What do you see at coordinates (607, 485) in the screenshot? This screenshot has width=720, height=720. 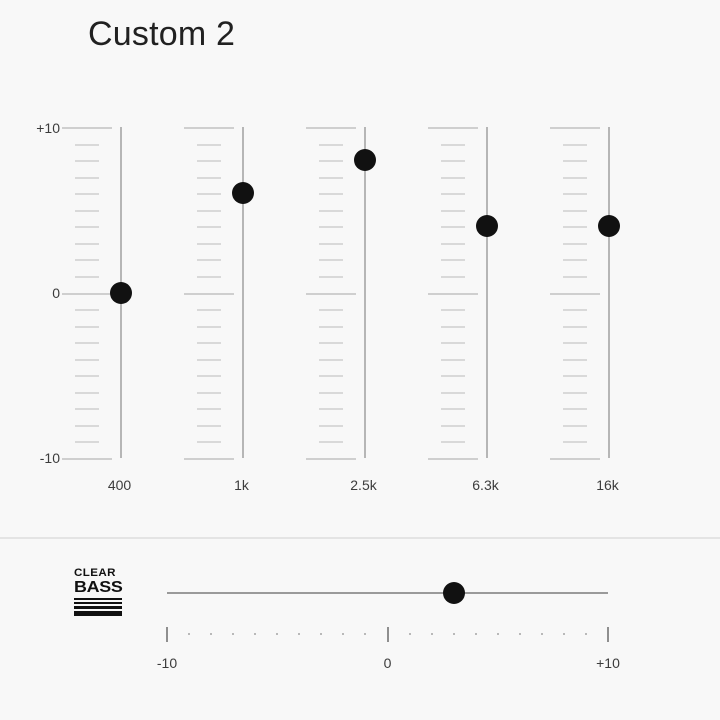 I see `equalizer-frequency-label: 16k` at bounding box center [607, 485].